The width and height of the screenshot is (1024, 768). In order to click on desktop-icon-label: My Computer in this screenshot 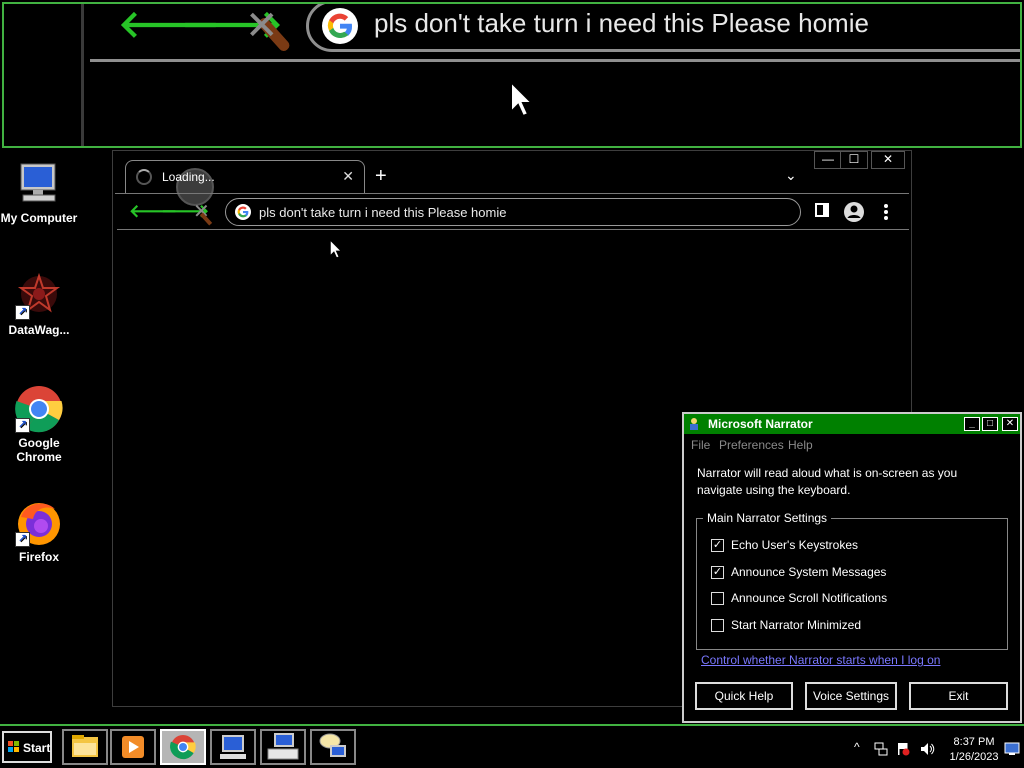, I will do `click(39, 218)`.